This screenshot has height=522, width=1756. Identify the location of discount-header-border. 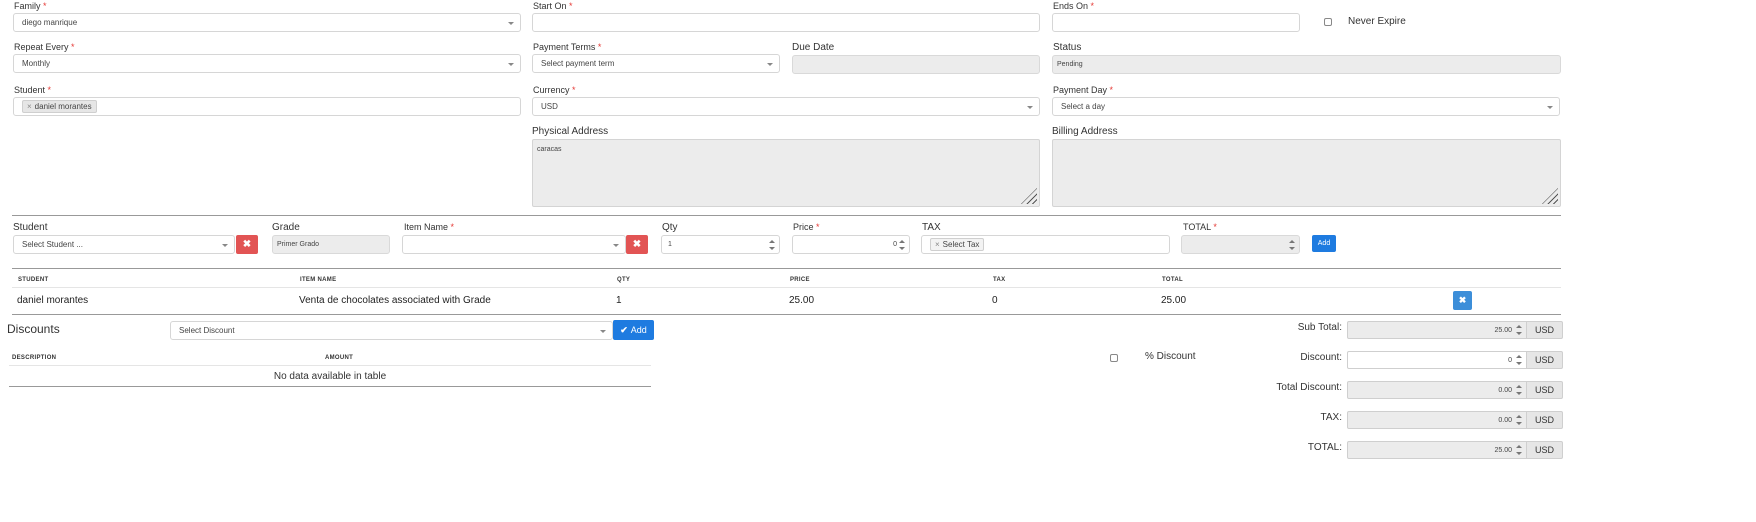
(330, 365).